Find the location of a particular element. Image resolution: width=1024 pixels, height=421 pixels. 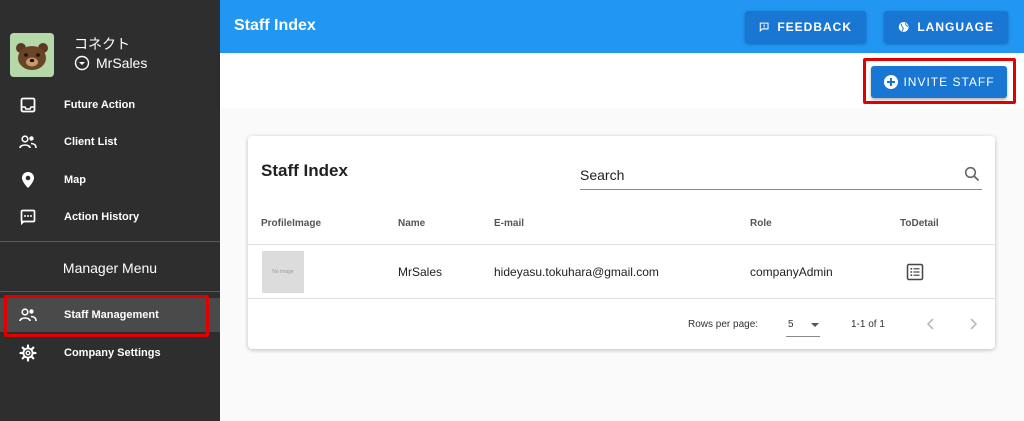

pagination-range: 1-1 of 1 is located at coordinates (868, 324).